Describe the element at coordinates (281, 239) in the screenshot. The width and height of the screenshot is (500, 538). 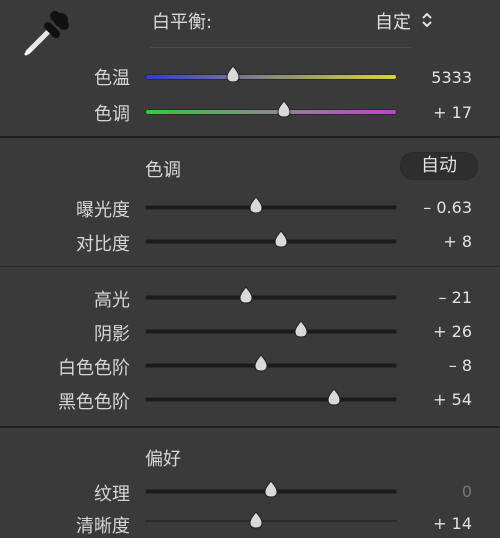
I see `contrast-slider-thumb` at that location.